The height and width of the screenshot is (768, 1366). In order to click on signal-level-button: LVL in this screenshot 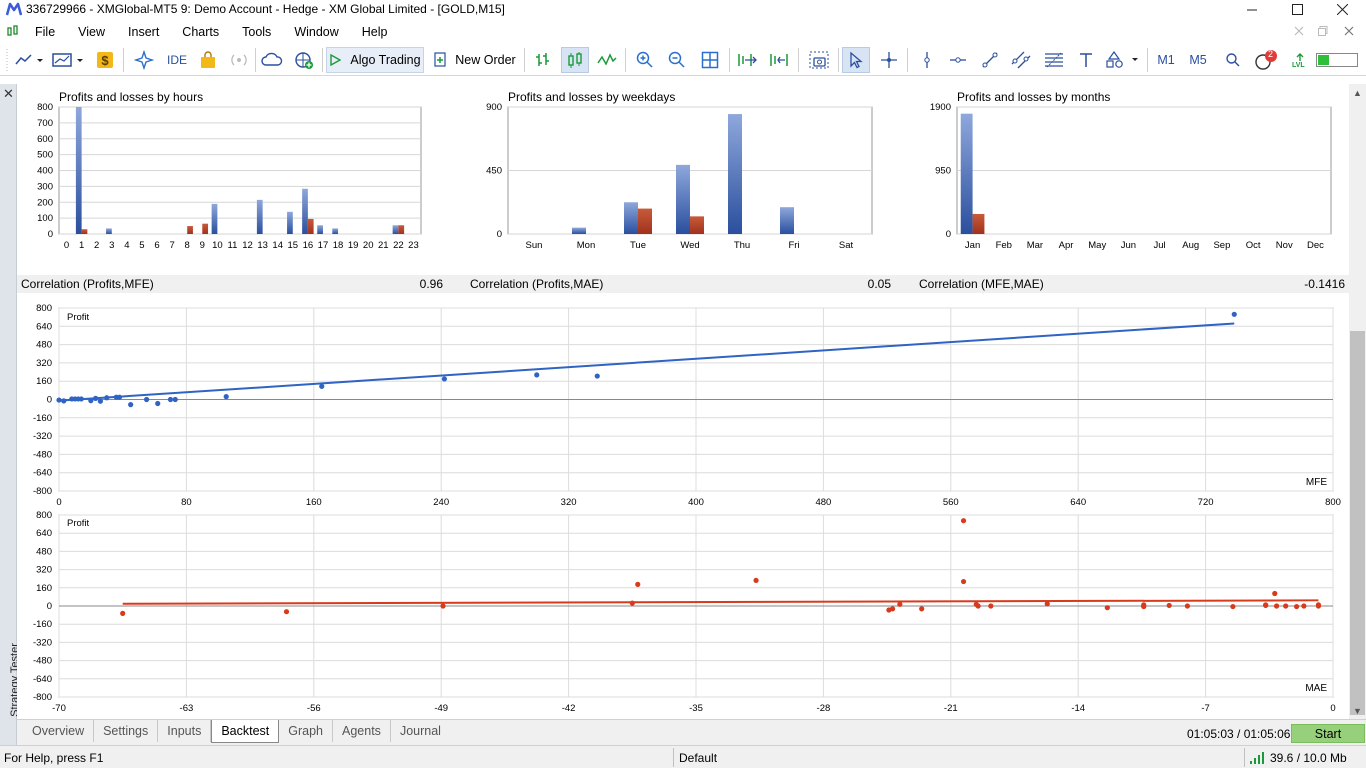, I will do `click(1300, 60)`.